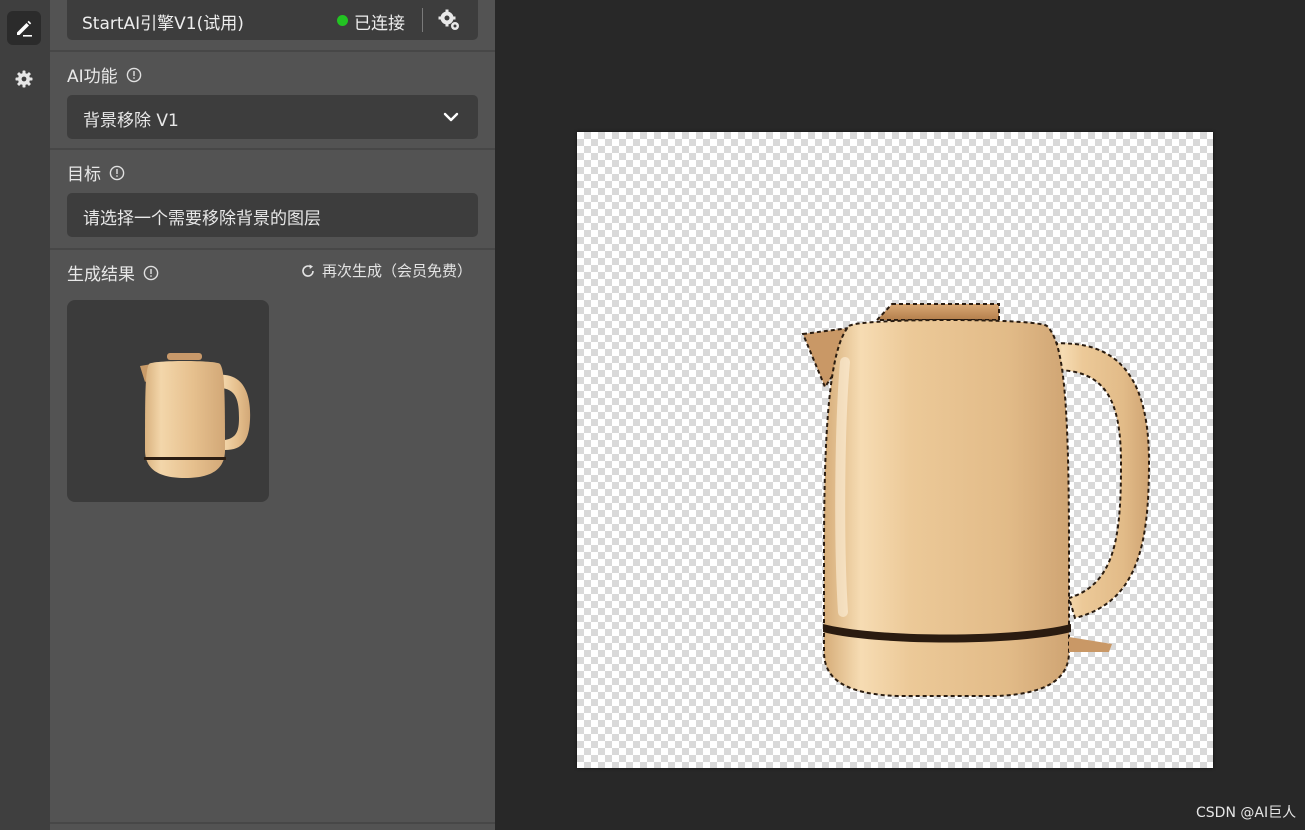 The width and height of the screenshot is (1305, 830). I want to click on refresh-icon, so click(308, 270).